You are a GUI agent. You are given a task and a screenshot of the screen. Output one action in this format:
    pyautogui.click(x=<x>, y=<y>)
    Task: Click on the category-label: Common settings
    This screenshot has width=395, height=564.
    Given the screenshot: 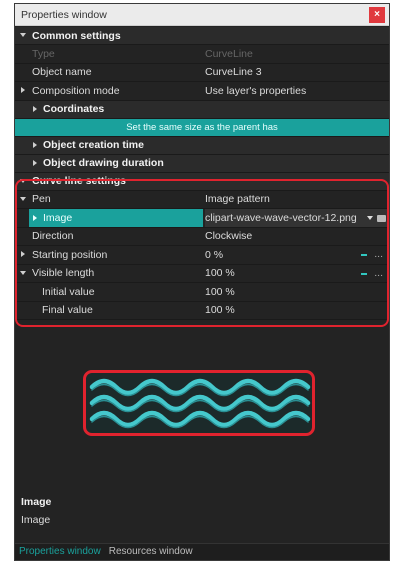 What is the action you would take?
    pyautogui.click(x=76, y=35)
    